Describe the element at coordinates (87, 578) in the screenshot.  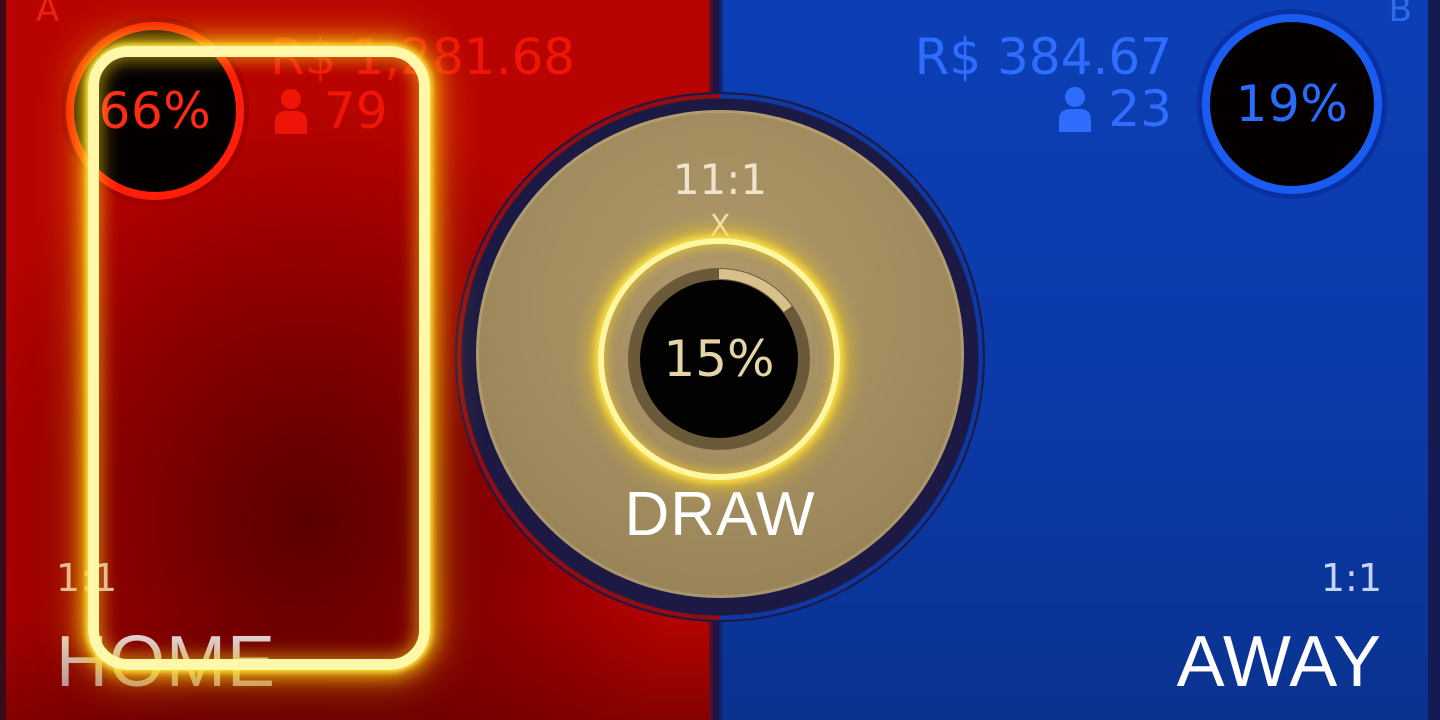
I see `home-payout: 1:1` at that location.